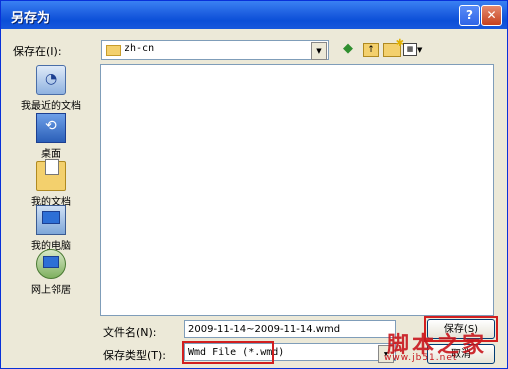  I want to click on save-in-label: 保存在(I):, so click(37, 51).